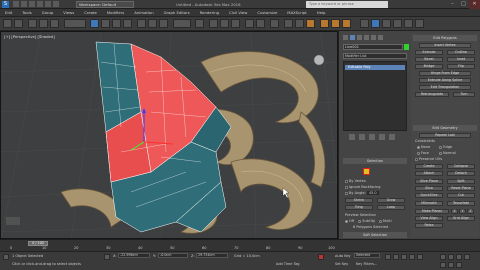 Image resolution: width=480 pixels, height=270 pixels. Describe the element at coordinates (68, 12) in the screenshot. I see `menu-item-views: Views` at that location.